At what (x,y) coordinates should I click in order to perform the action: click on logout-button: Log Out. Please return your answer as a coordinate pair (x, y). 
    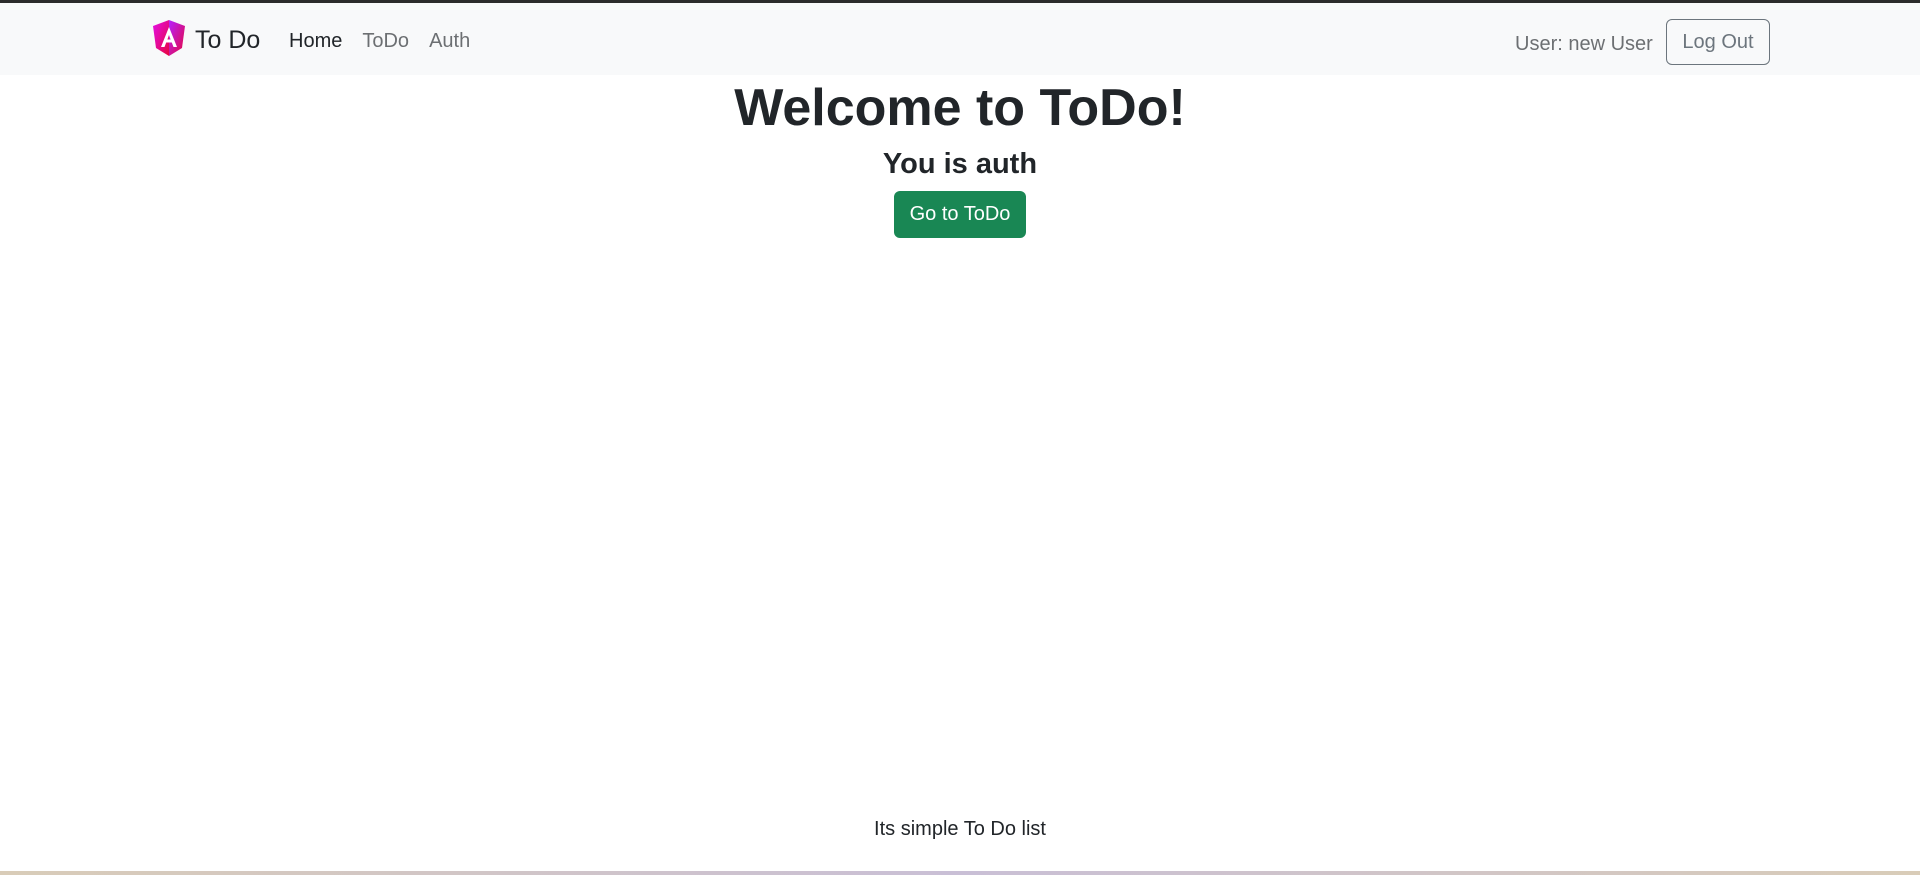
    Looking at the image, I should click on (1718, 42).